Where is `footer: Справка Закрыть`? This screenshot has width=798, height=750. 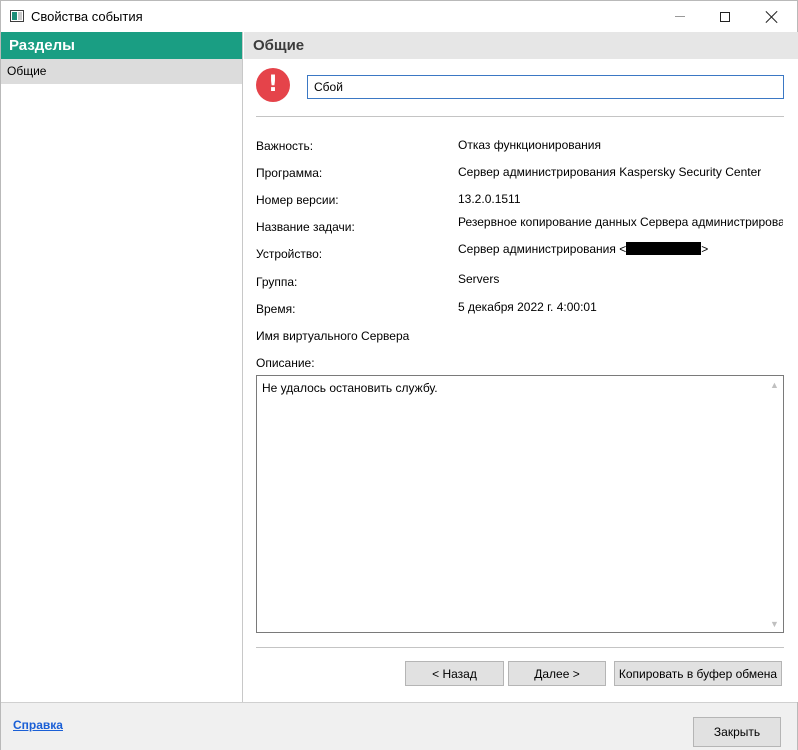 footer: Справка Закрыть is located at coordinates (399, 726).